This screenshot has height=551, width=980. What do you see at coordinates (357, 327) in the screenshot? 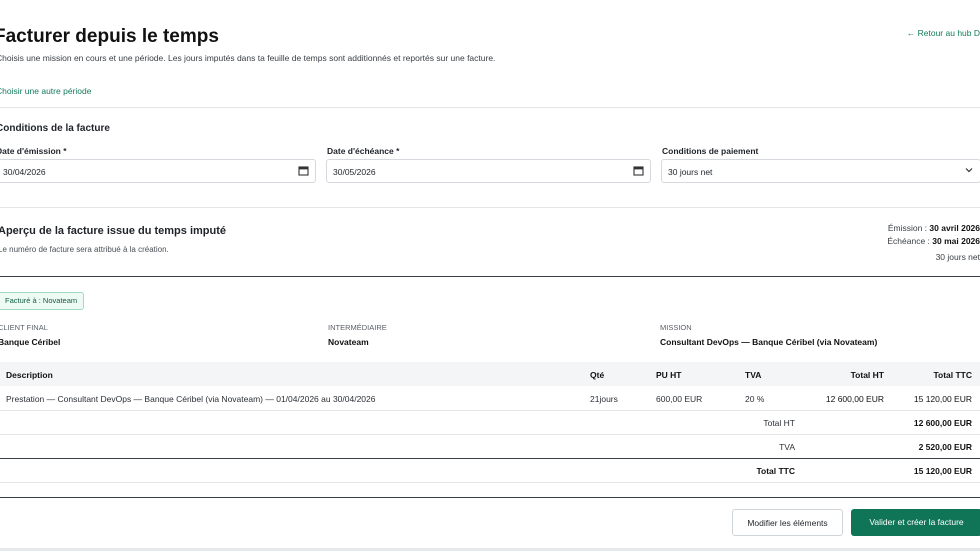
I see `intermediary-label: Intermédiaire` at bounding box center [357, 327].